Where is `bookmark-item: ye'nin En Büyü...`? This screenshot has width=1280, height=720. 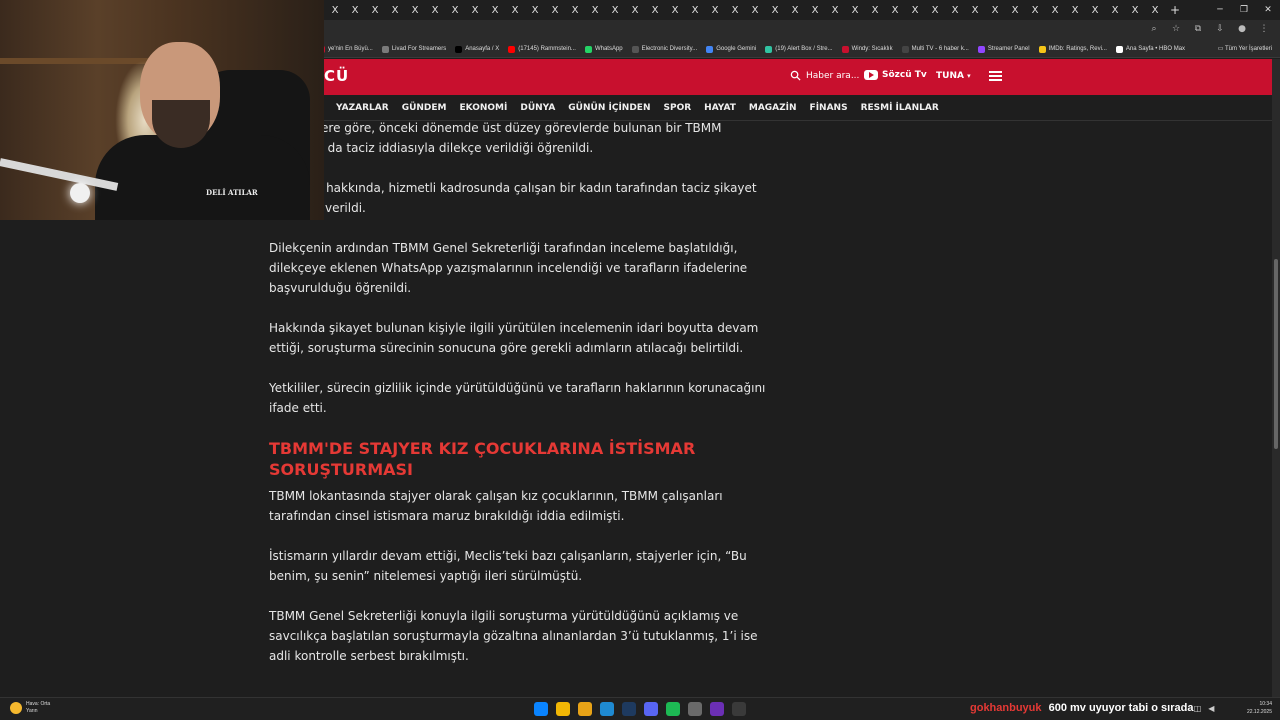 bookmark-item: ye'nin En Büyü... is located at coordinates (345, 49).